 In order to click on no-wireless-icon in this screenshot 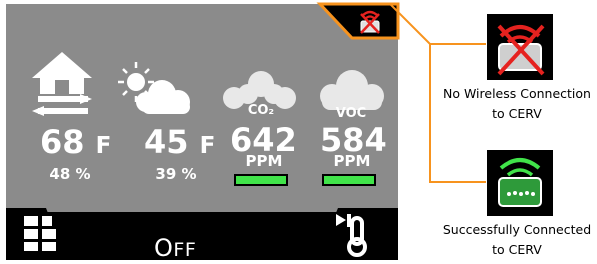, I will do `click(521, 50)`.